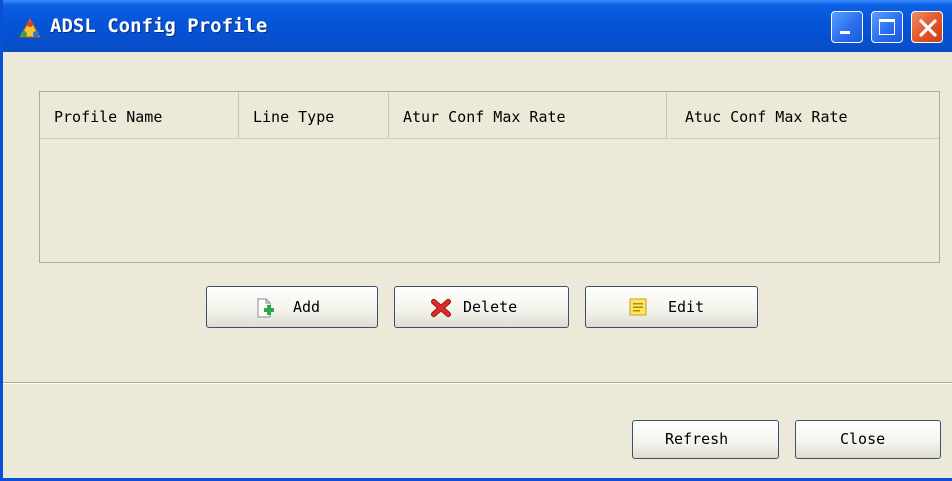 The width and height of the screenshot is (952, 481). Describe the element at coordinates (477, 26) in the screenshot. I see `title-bar: ADSL Config Profile` at that location.